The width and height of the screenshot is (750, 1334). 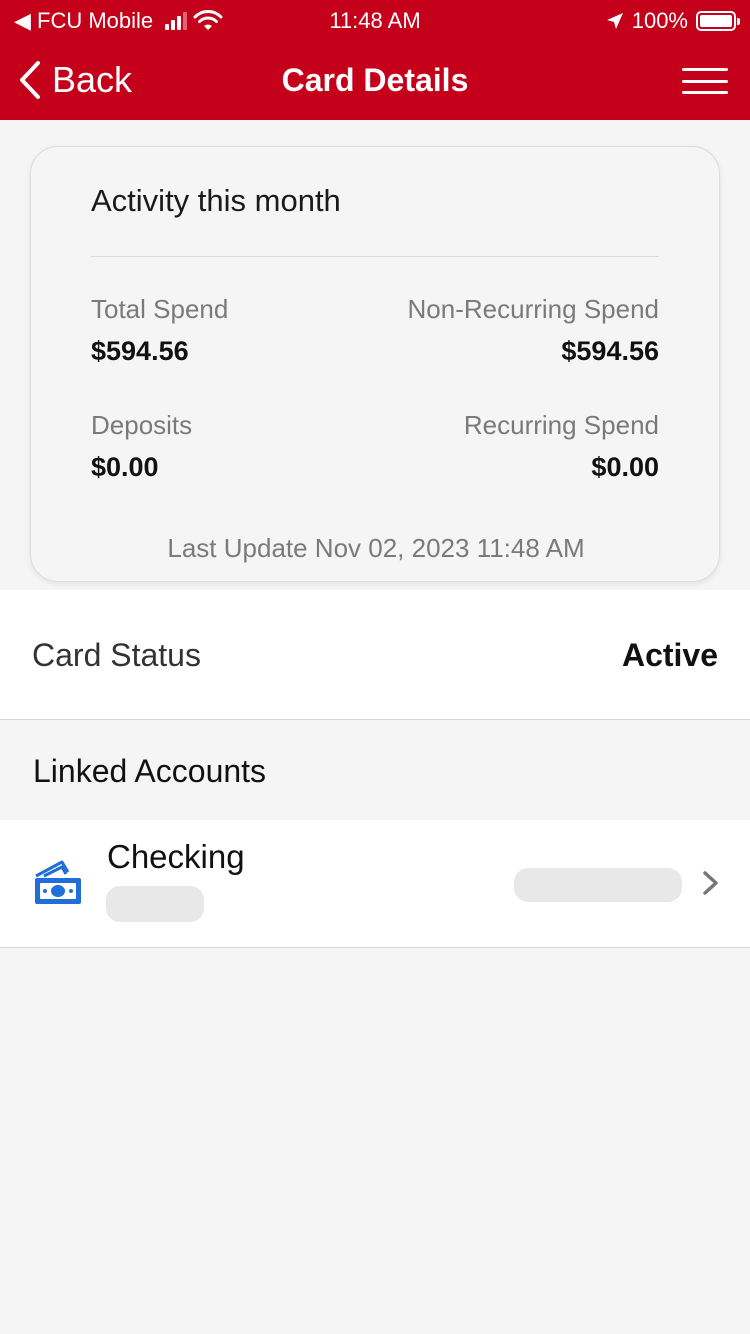 I want to click on non-recurring-spend-label: Non-Recurring Spend, so click(x=533, y=309).